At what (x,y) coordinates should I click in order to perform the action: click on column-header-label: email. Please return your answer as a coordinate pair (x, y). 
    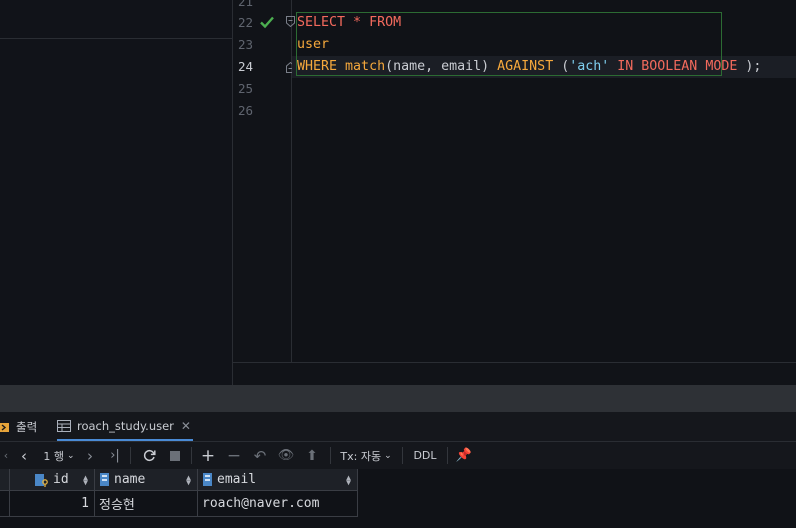
    Looking at the image, I should click on (237, 479).